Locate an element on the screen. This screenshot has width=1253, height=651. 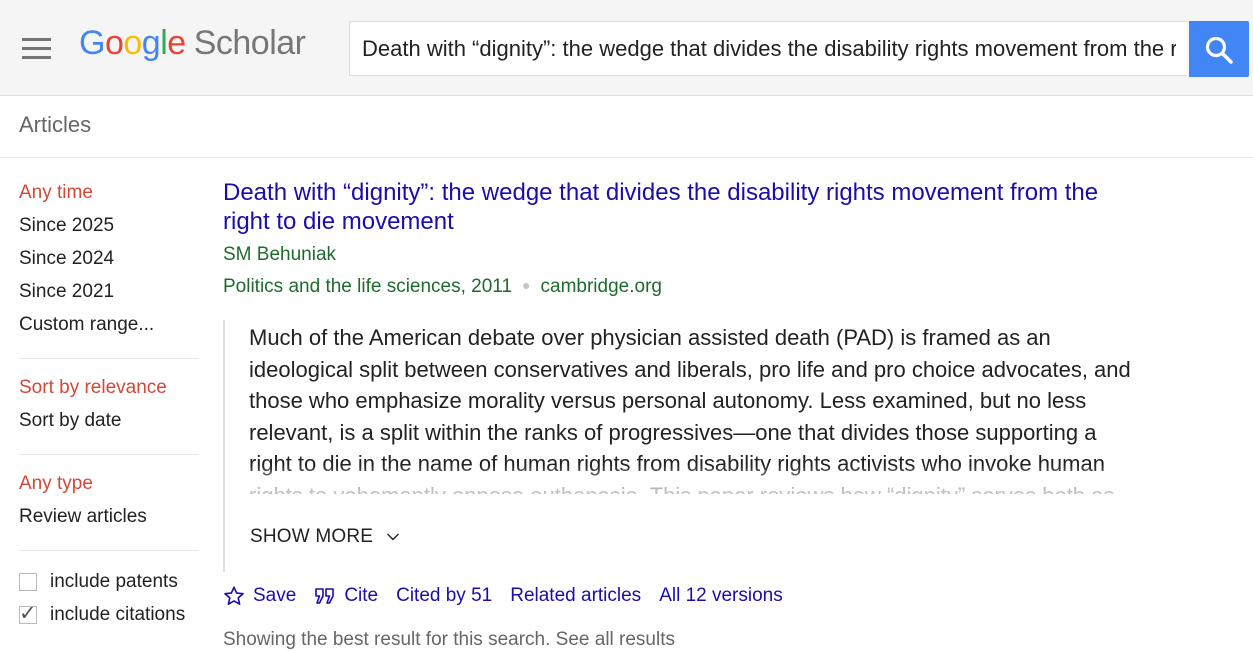
include-citations-label: include citations is located at coordinates (118, 614).